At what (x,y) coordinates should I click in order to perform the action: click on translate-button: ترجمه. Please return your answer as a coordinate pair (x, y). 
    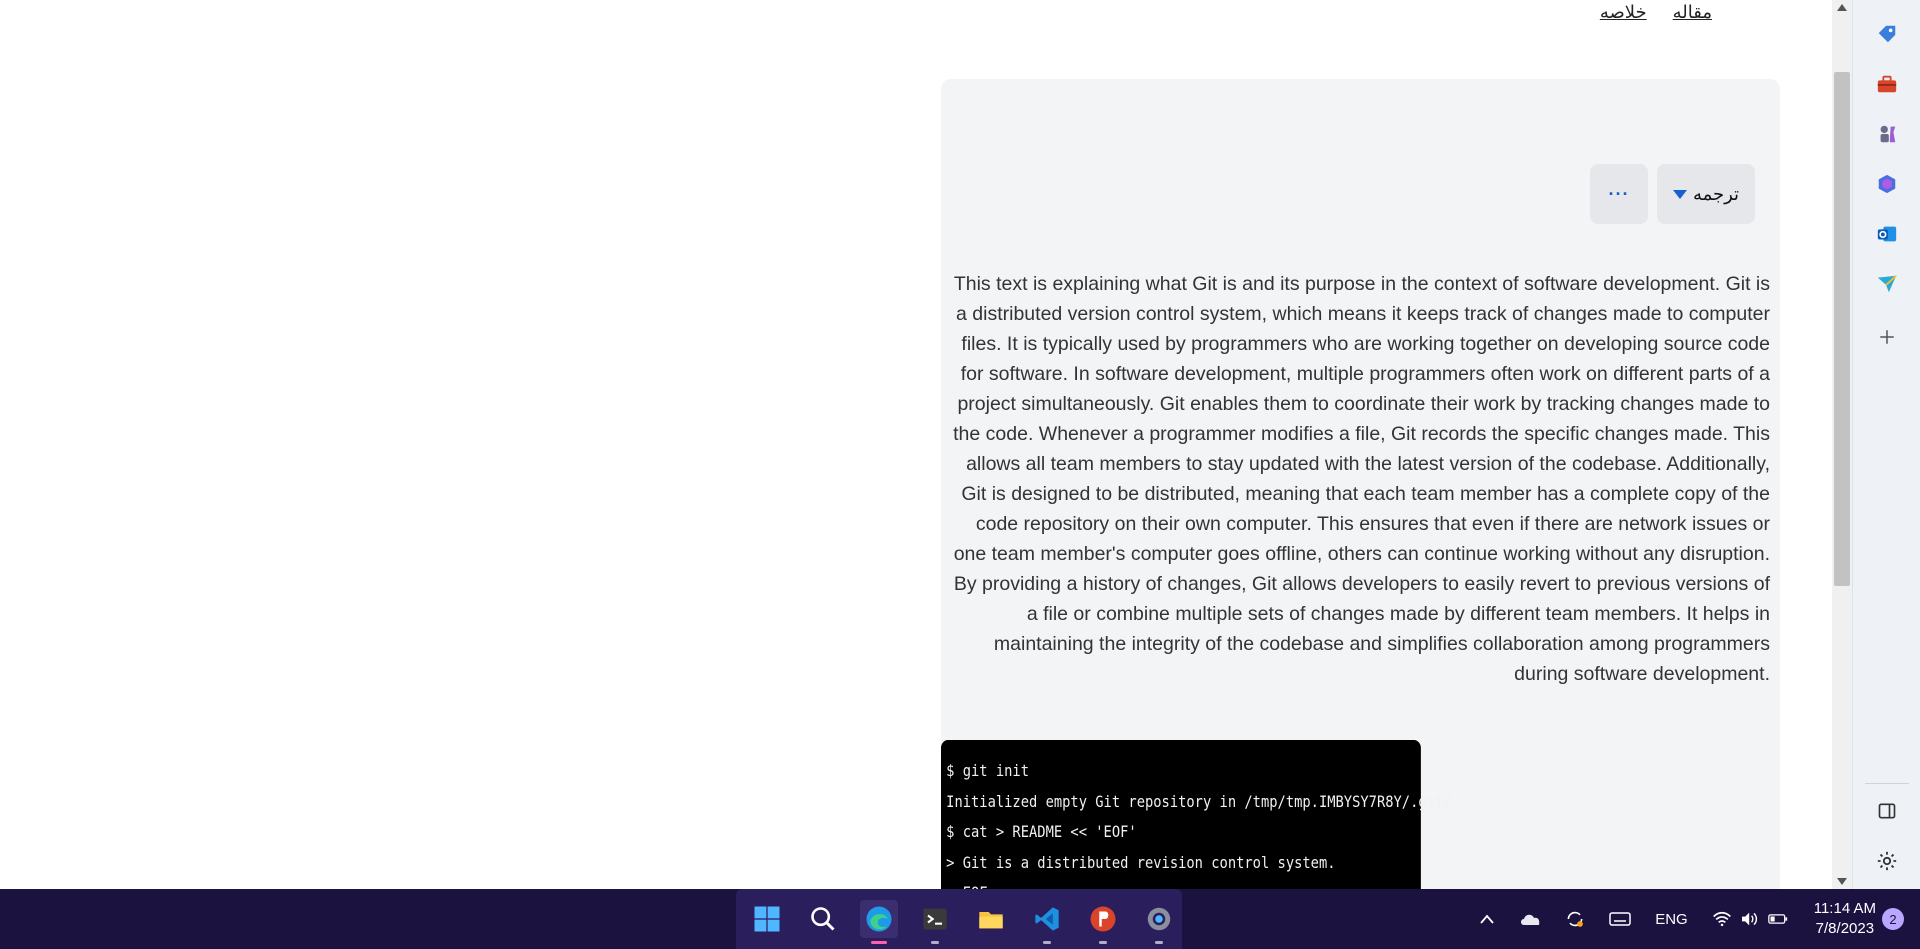
    Looking at the image, I should click on (1706, 194).